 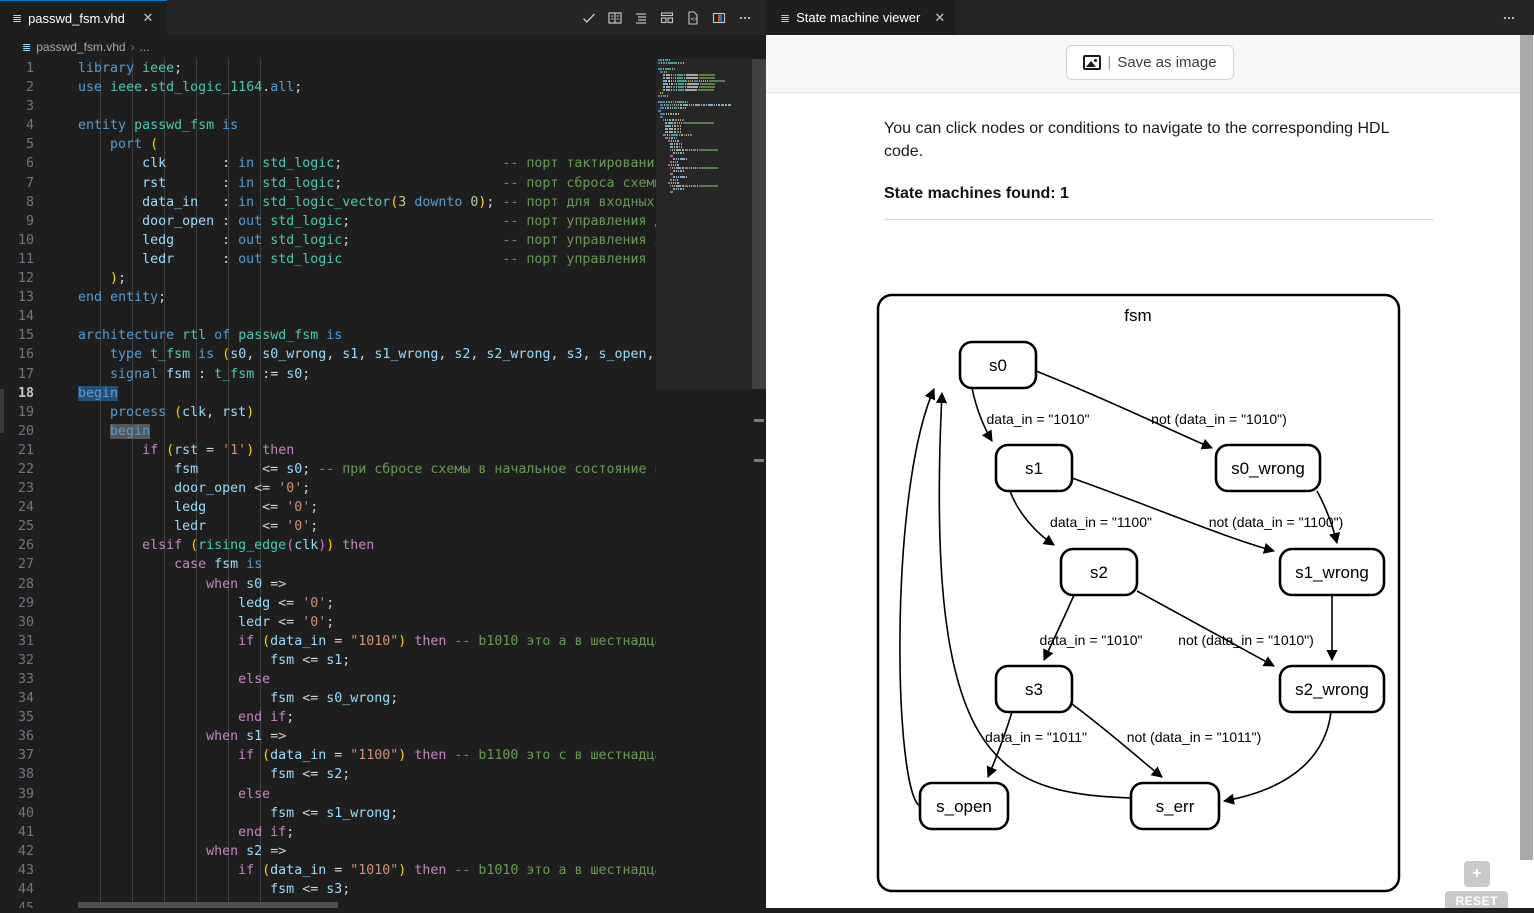 What do you see at coordinates (1194, 737) in the screenshot?
I see `fsm-edge-label-s3-to-s_err: not (data_in = "1011")` at bounding box center [1194, 737].